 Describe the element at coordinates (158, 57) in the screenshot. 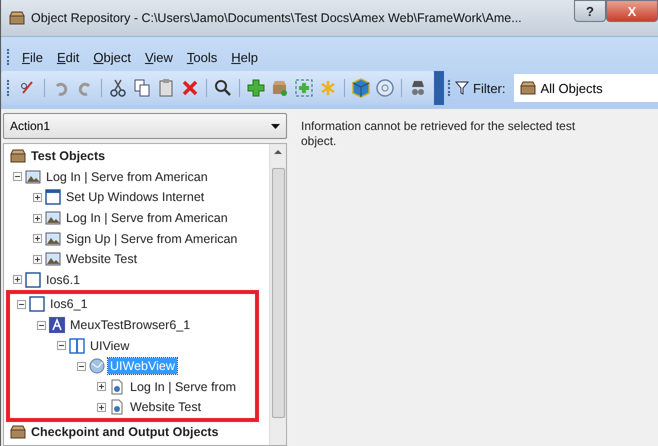

I see `menu-item: View` at that location.